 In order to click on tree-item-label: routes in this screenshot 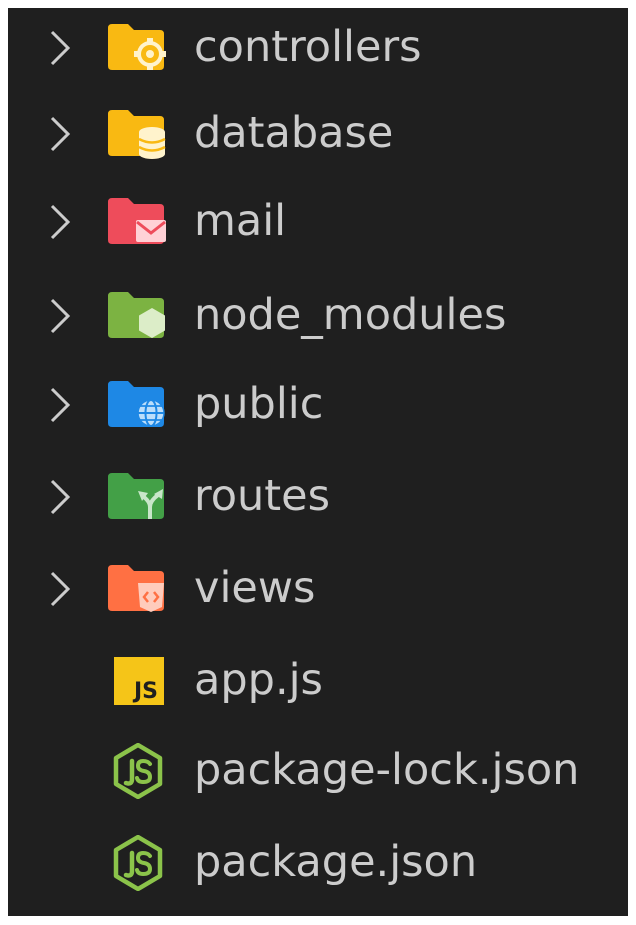, I will do `click(262, 495)`.